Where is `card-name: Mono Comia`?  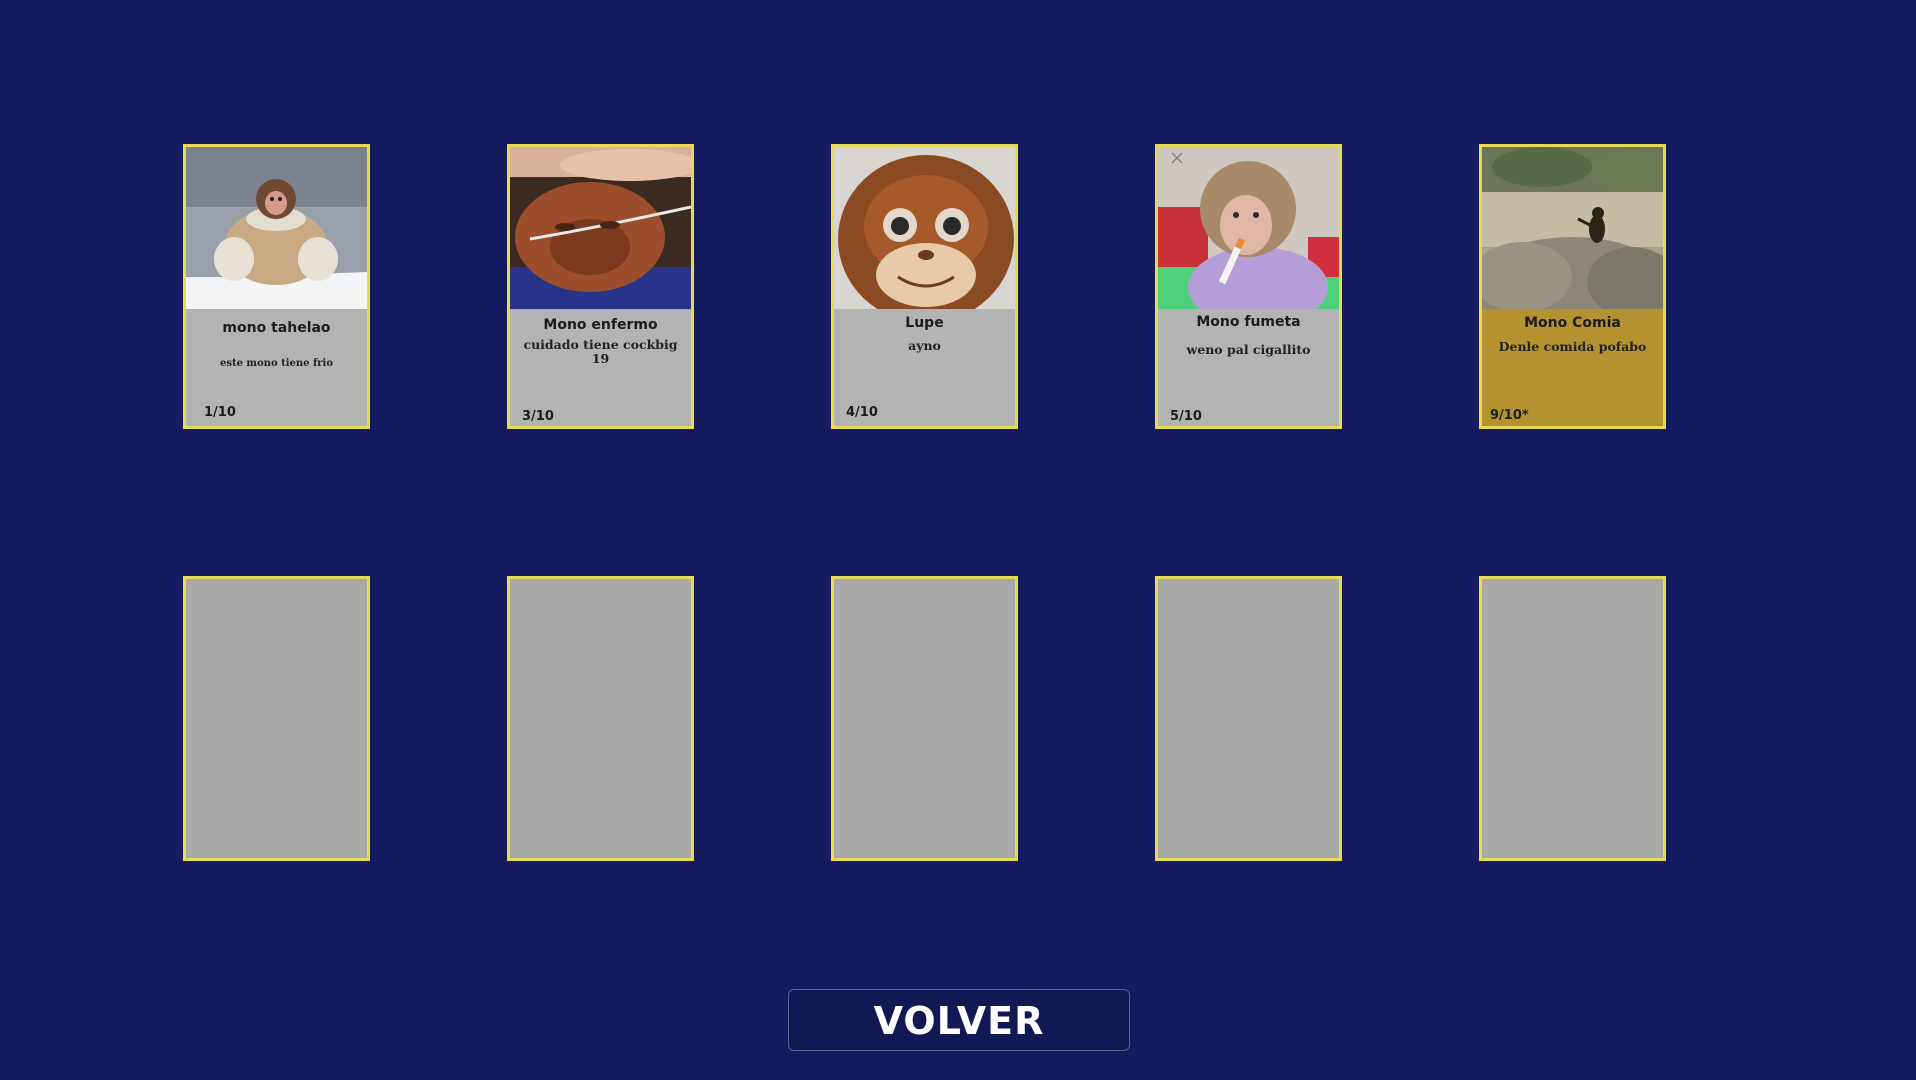 card-name: Mono Comia is located at coordinates (1572, 323).